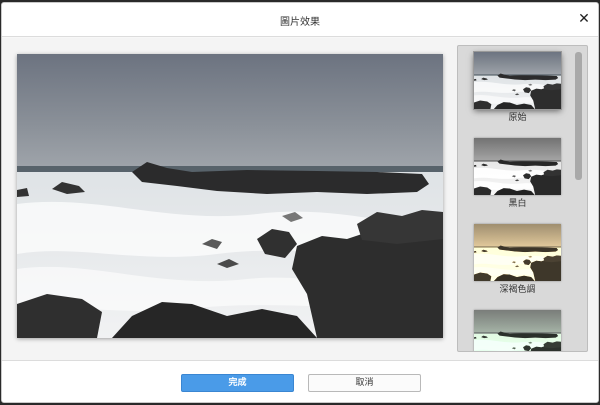 The width and height of the screenshot is (600, 405). I want to click on dialog-titlebar: 圖片效果 ✕, so click(300, 20).